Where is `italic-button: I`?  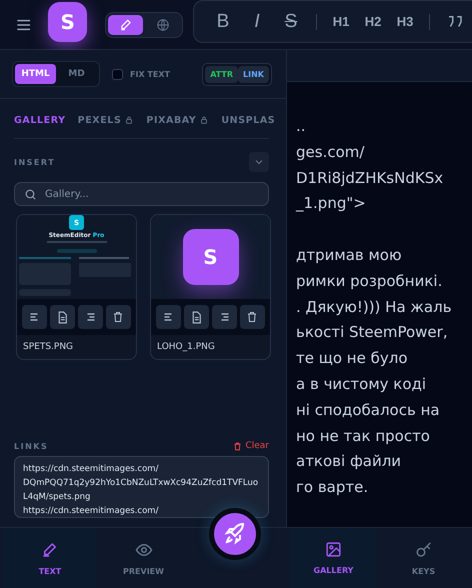
italic-button: I is located at coordinates (257, 21).